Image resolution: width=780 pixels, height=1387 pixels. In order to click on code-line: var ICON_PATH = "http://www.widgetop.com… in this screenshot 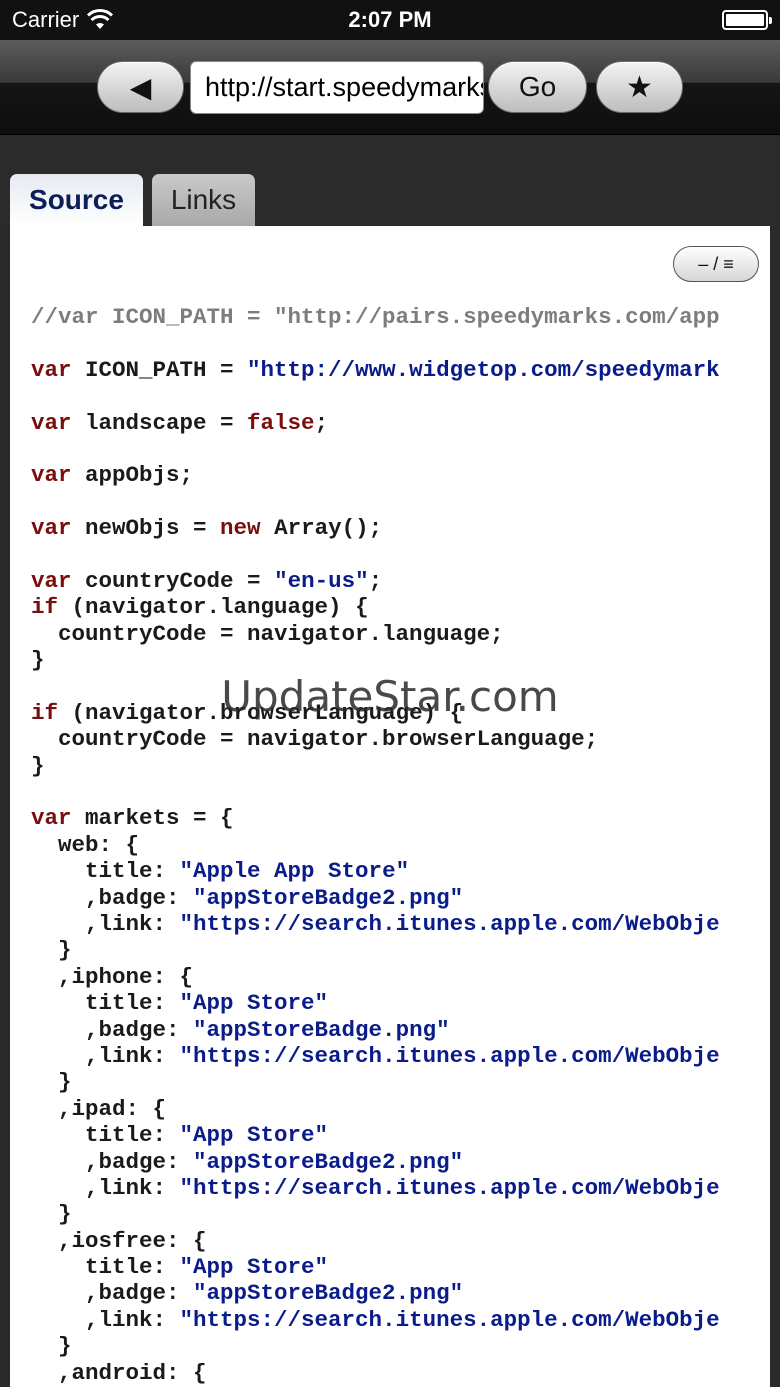, I will do `click(400, 370)`.